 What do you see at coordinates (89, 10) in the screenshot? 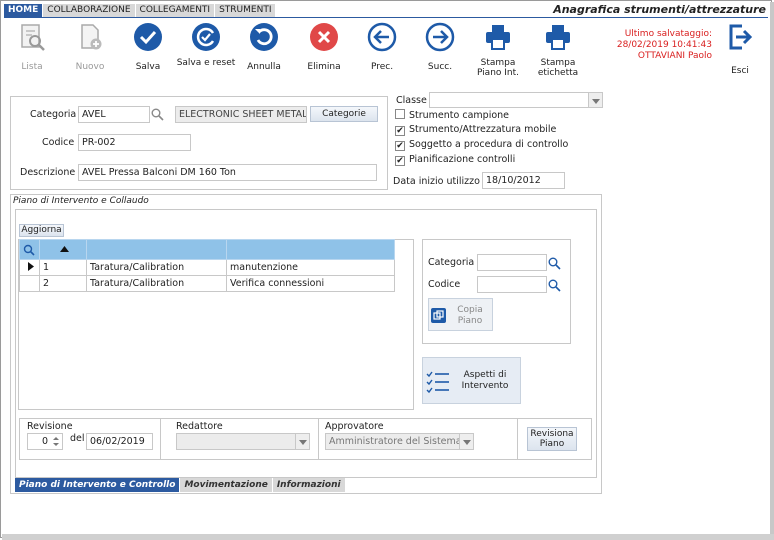
I see `tab-collaborazione: COLLABORAZIONE` at bounding box center [89, 10].